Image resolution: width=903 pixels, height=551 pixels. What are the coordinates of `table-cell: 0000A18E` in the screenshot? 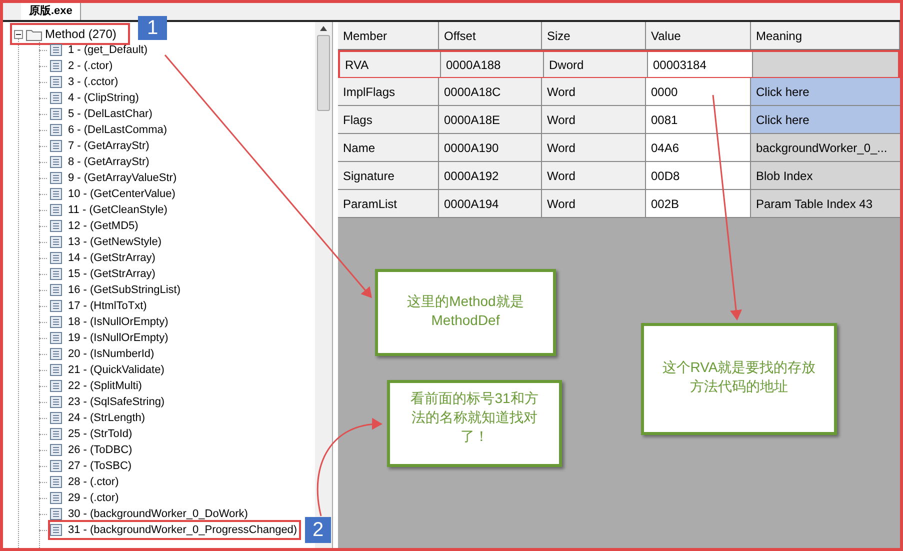 It's located at (490, 119).